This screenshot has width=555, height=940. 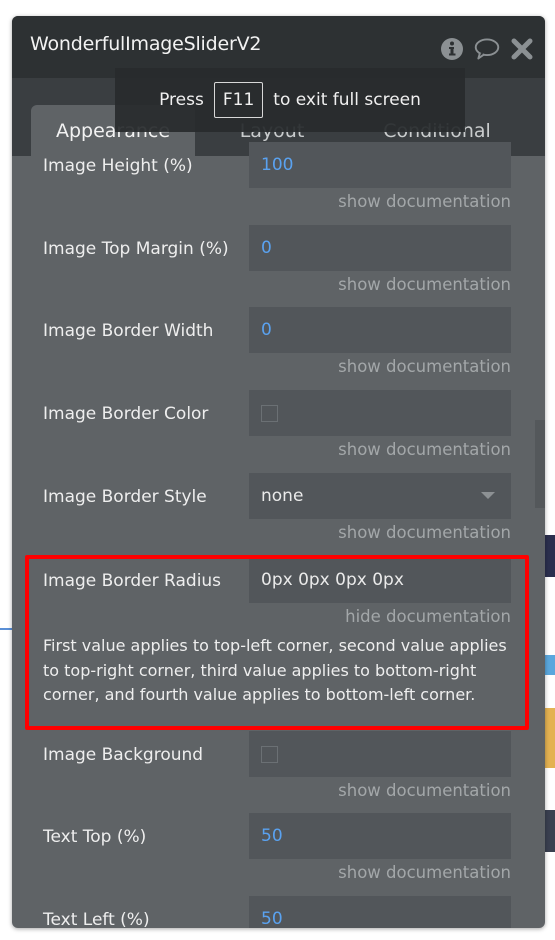 What do you see at coordinates (380, 754) in the screenshot?
I see `image-background-color-picker` at bounding box center [380, 754].